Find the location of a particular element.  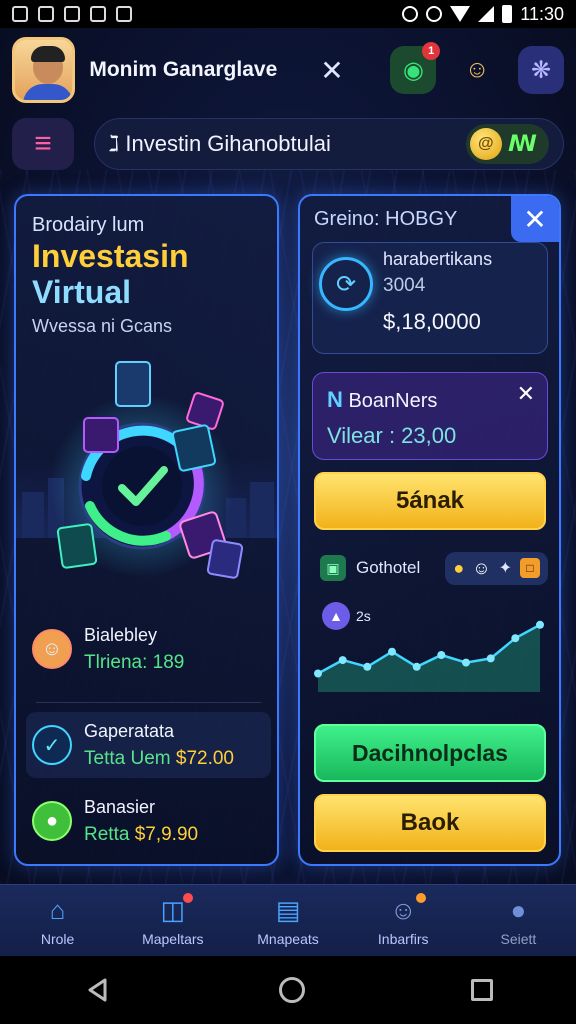

nav-label: Mapeltars is located at coordinates (173, 938).